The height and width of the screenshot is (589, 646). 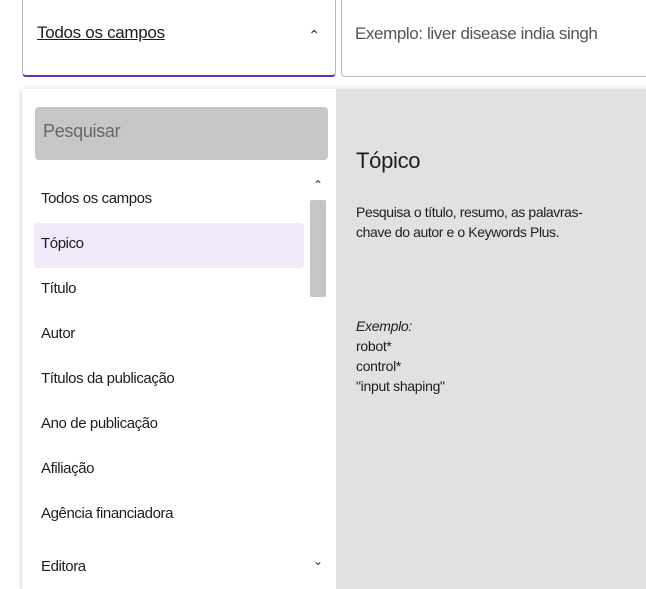 I want to click on field-select-dropdown: Todos os campos ⌃, so click(x=179, y=38).